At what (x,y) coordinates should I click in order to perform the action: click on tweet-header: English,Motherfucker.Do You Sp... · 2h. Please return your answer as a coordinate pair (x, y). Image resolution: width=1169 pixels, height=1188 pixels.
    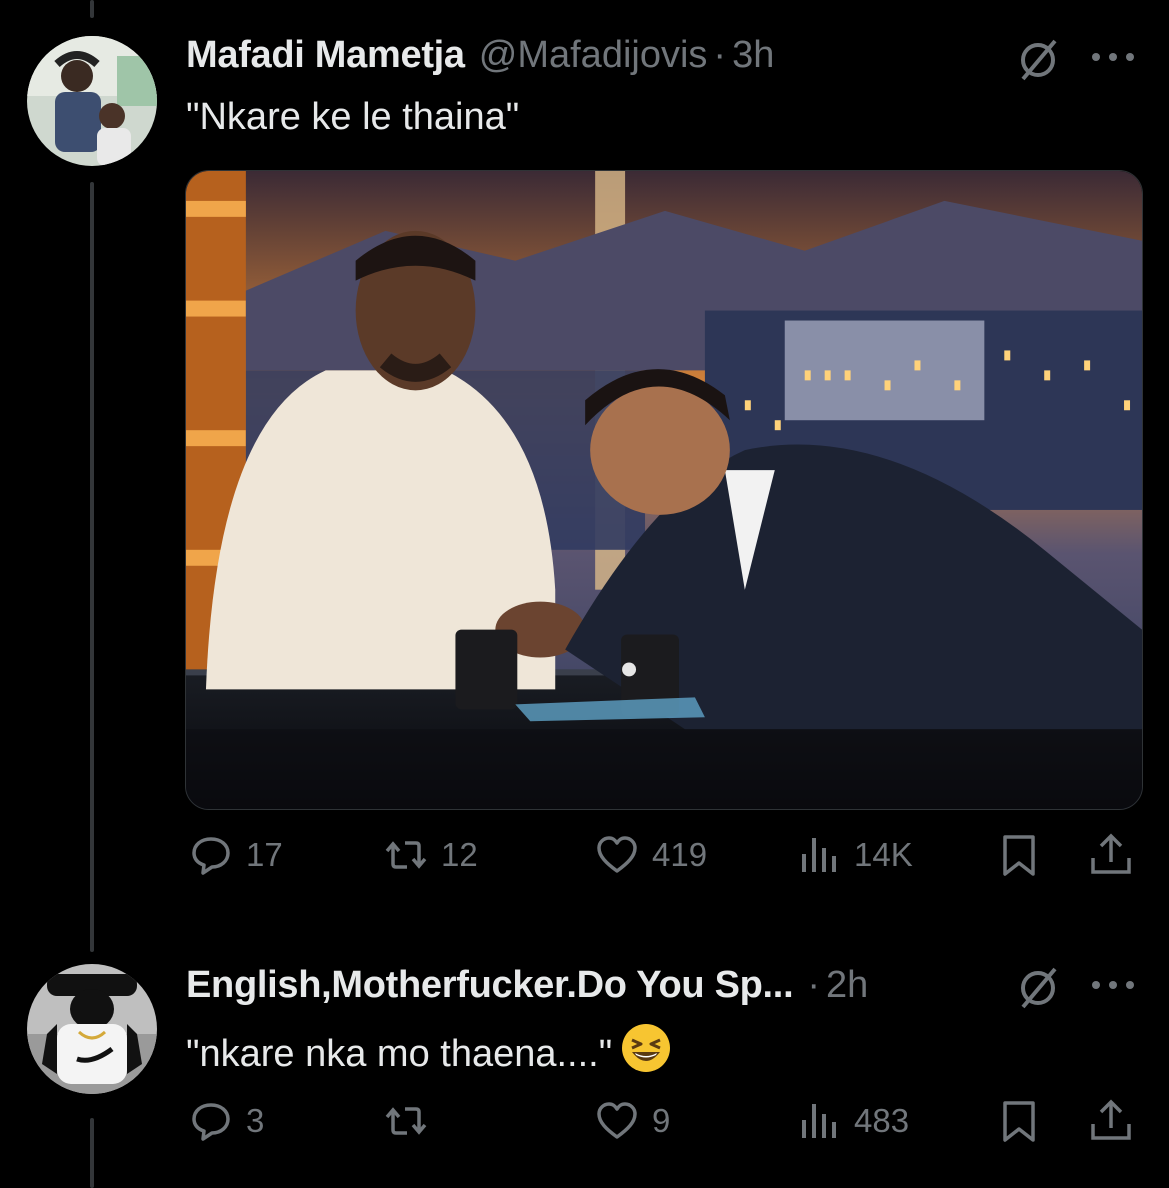
    Looking at the image, I should click on (527, 985).